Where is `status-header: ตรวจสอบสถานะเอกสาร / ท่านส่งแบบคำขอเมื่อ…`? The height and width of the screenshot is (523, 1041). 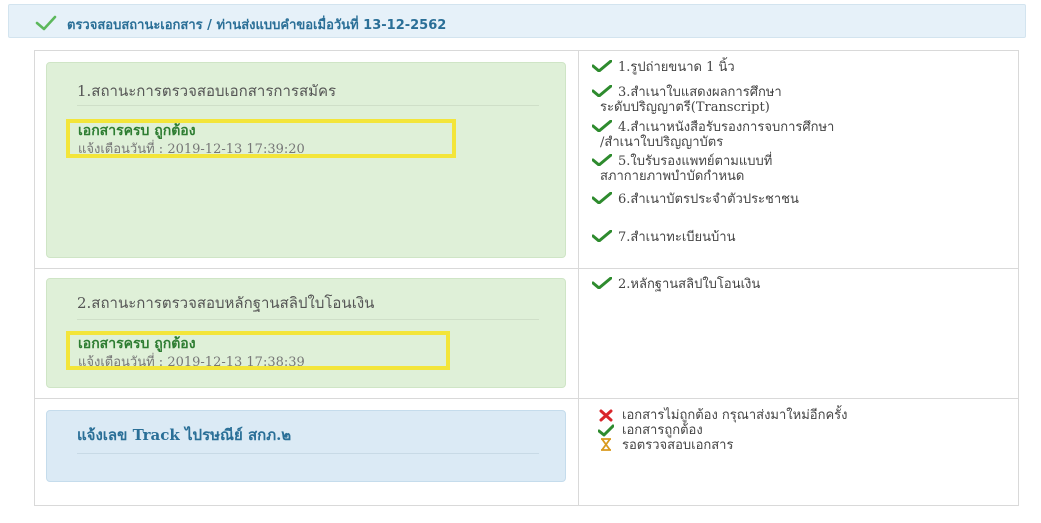
status-header: ตรวจสอบสถานะเอกสาร / ท่านส่งแบบคำขอเมื่อ… is located at coordinates (517, 21).